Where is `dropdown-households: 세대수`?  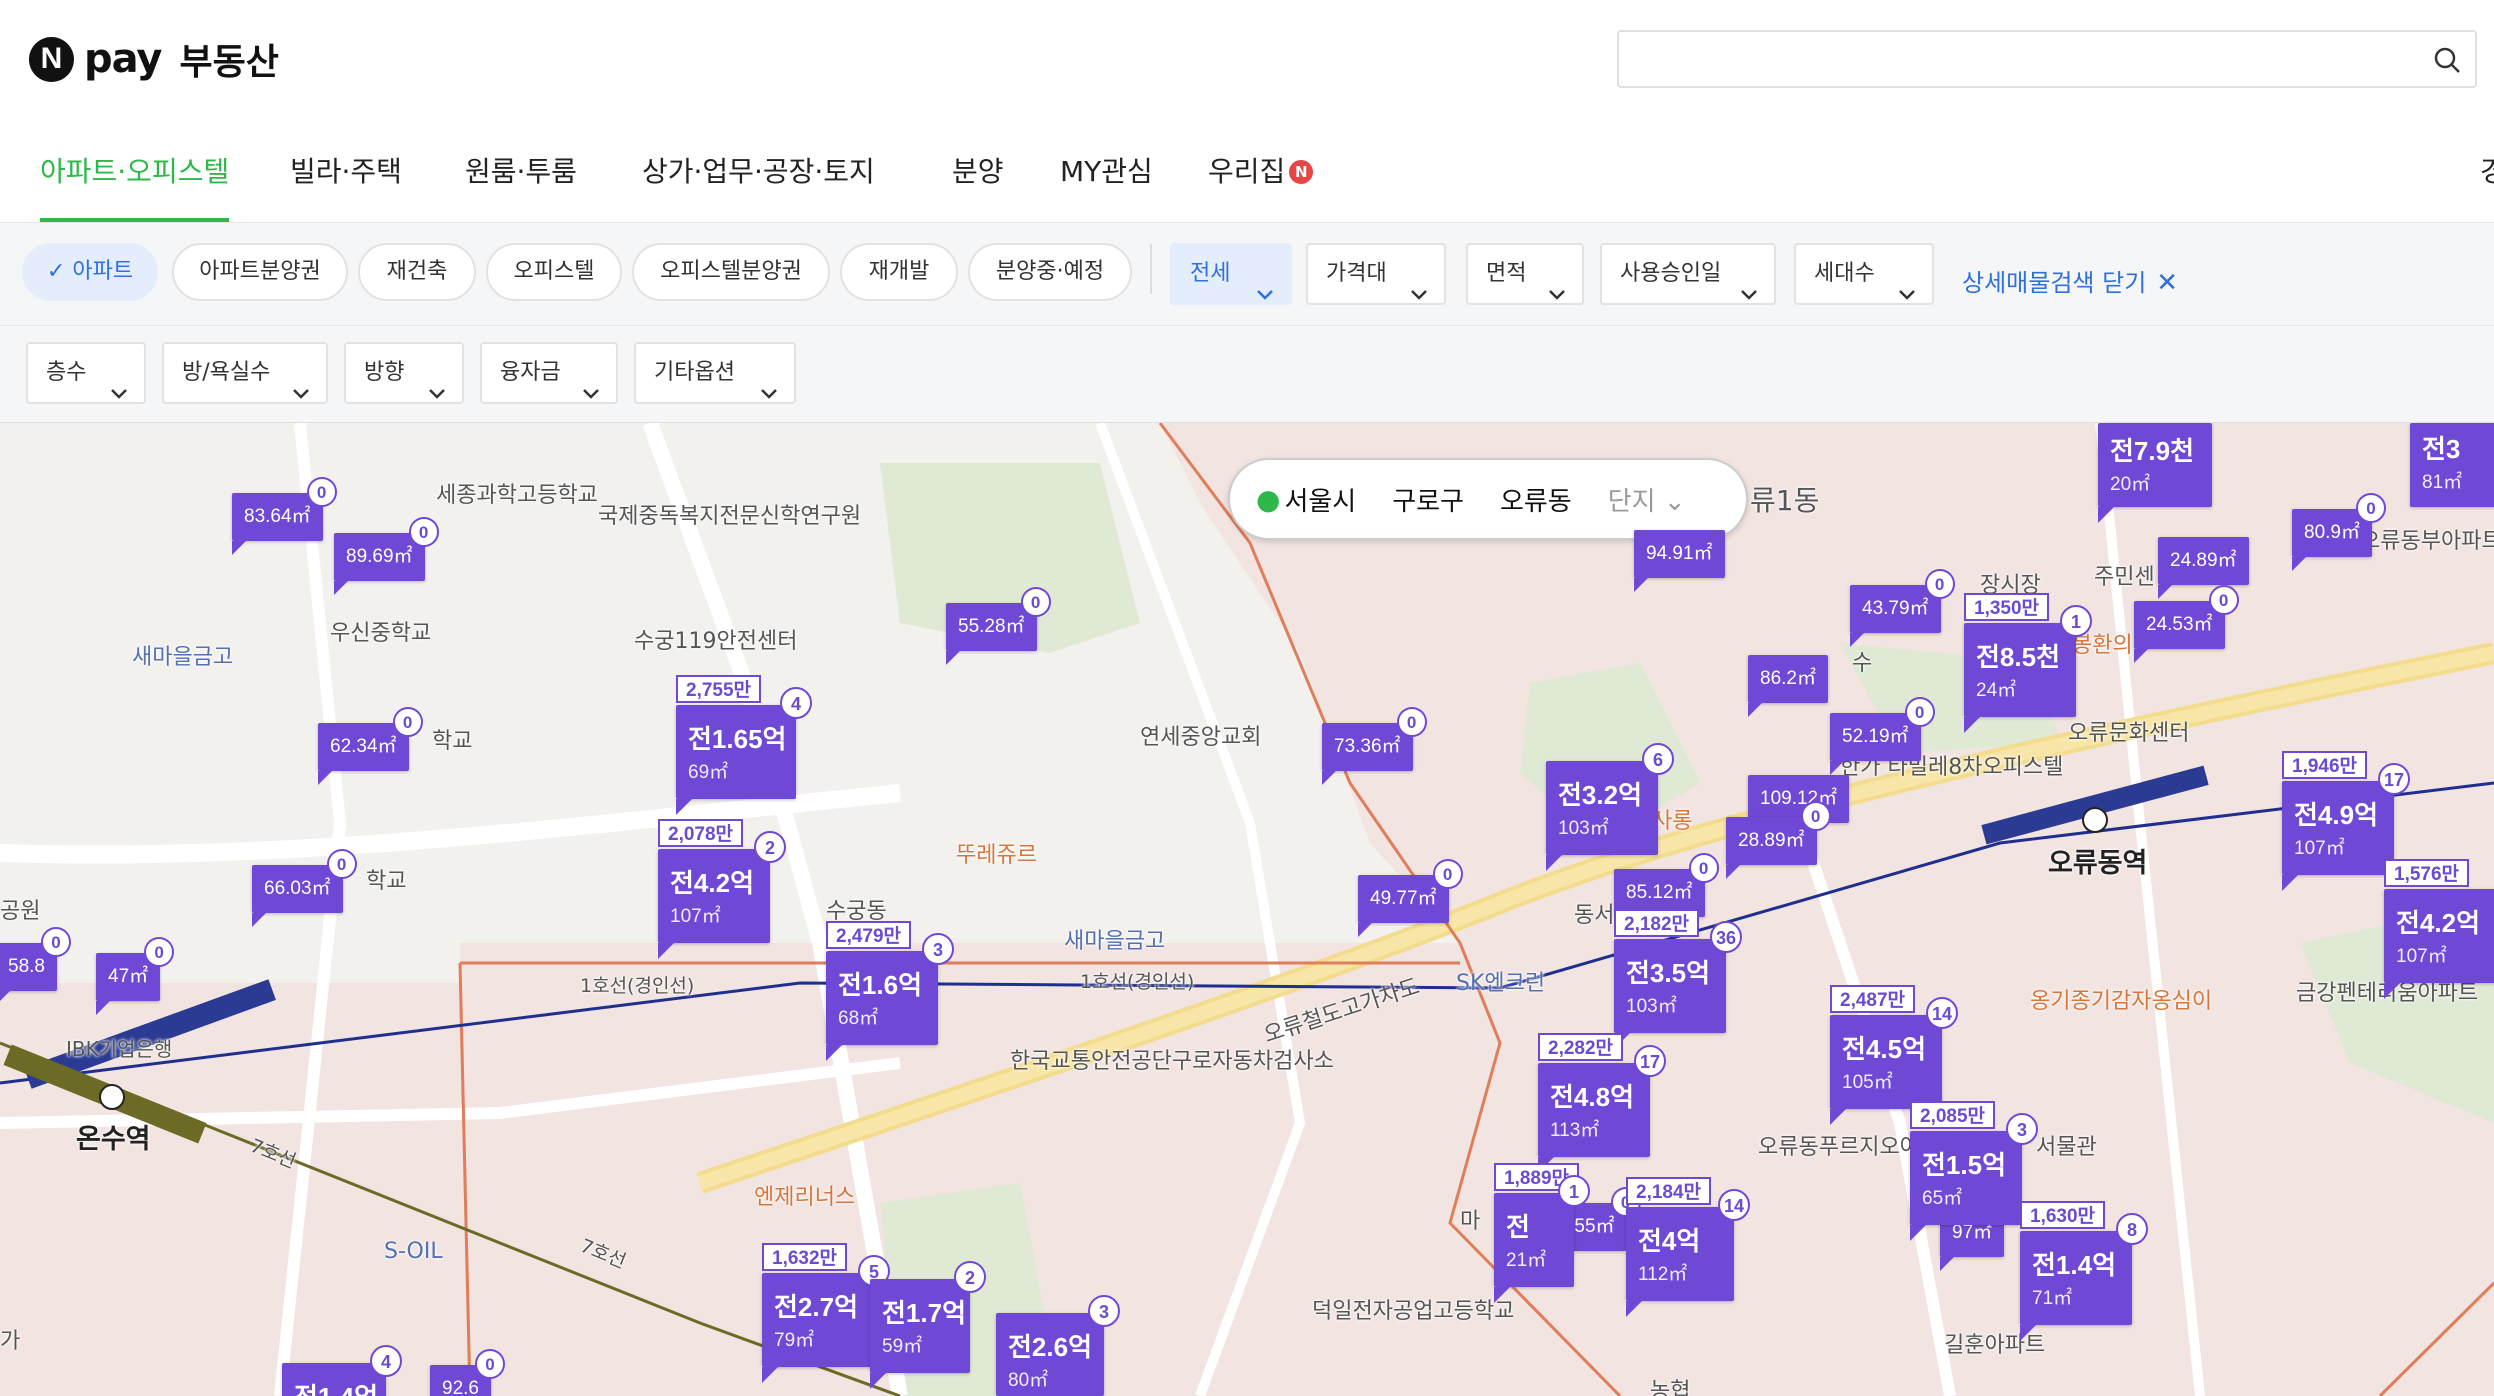 dropdown-households: 세대수 is located at coordinates (1864, 274).